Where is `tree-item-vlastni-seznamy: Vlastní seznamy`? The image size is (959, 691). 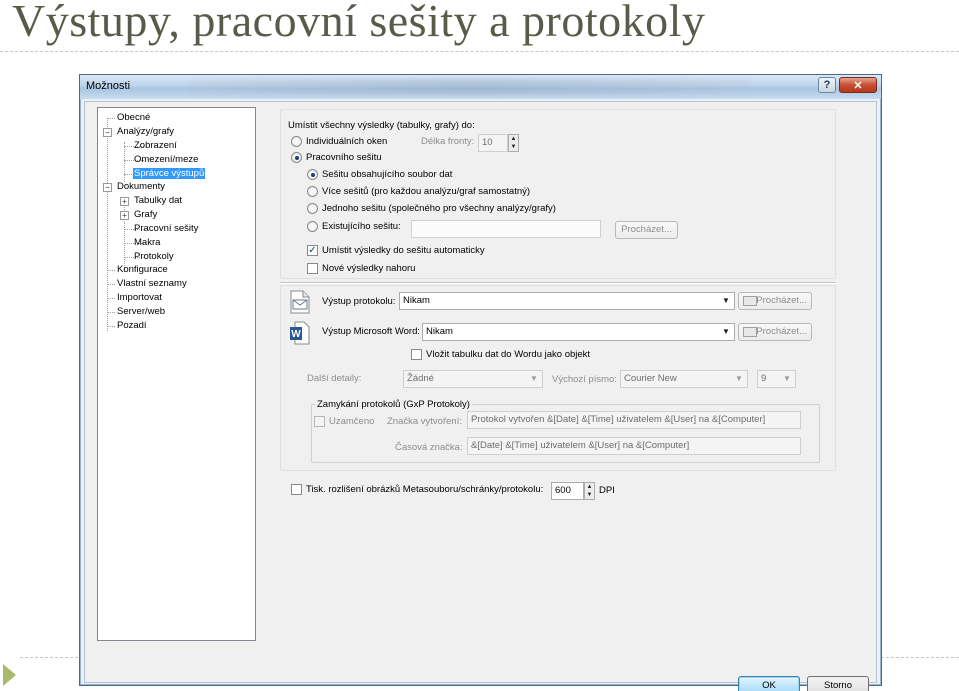
tree-item-vlastni-seznamy: Vlastní seznamy is located at coordinates (152, 284).